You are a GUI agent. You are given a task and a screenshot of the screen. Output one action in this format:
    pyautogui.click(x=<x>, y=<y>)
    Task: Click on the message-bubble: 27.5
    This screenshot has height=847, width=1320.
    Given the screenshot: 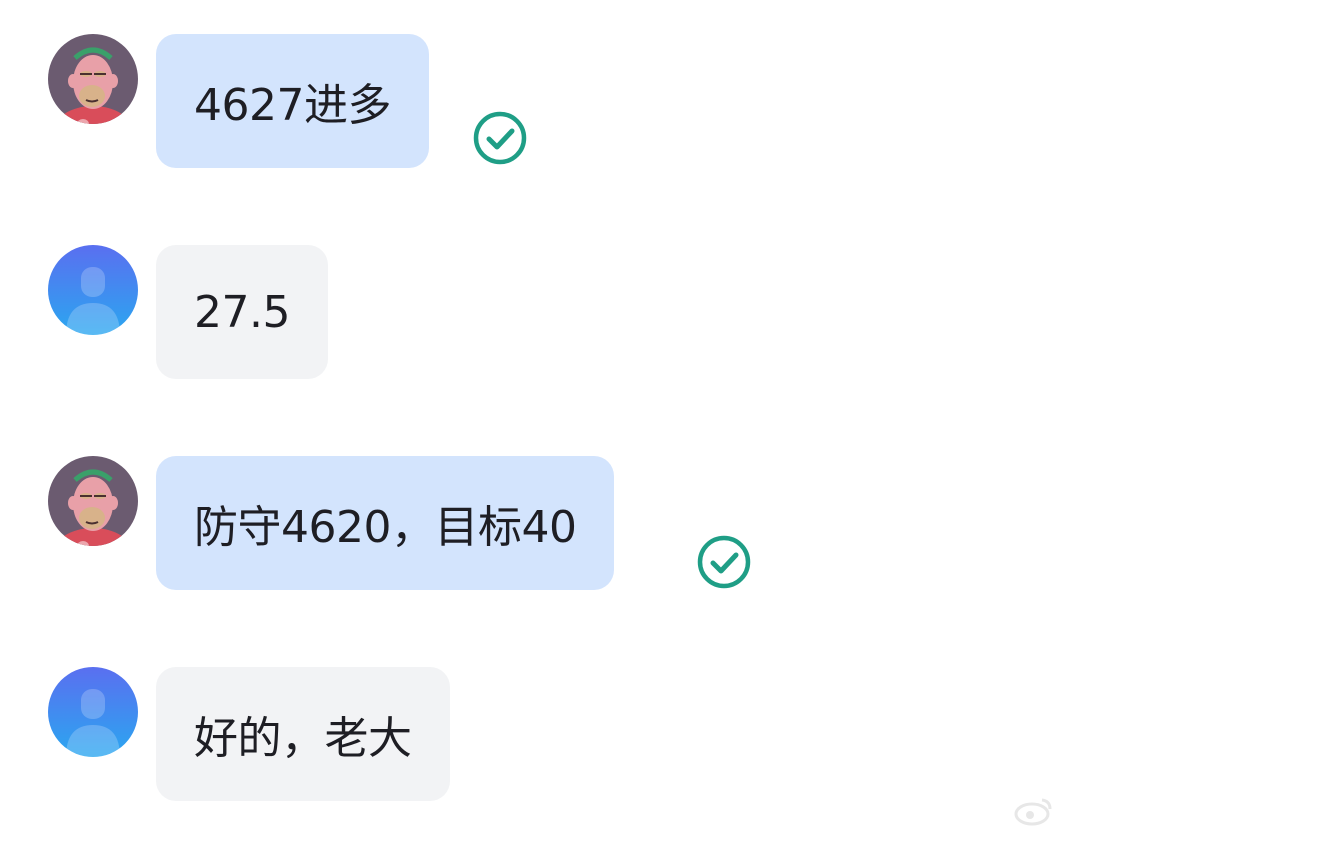 What is the action you would take?
    pyautogui.click(x=242, y=312)
    